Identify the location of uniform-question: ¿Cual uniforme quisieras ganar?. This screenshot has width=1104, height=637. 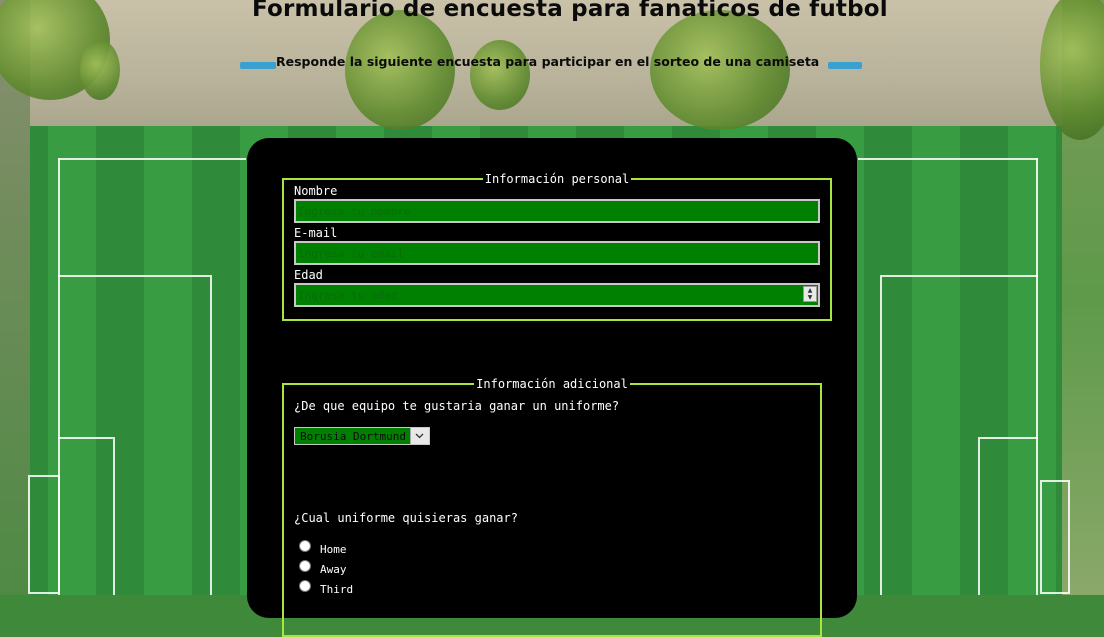
(406, 518).